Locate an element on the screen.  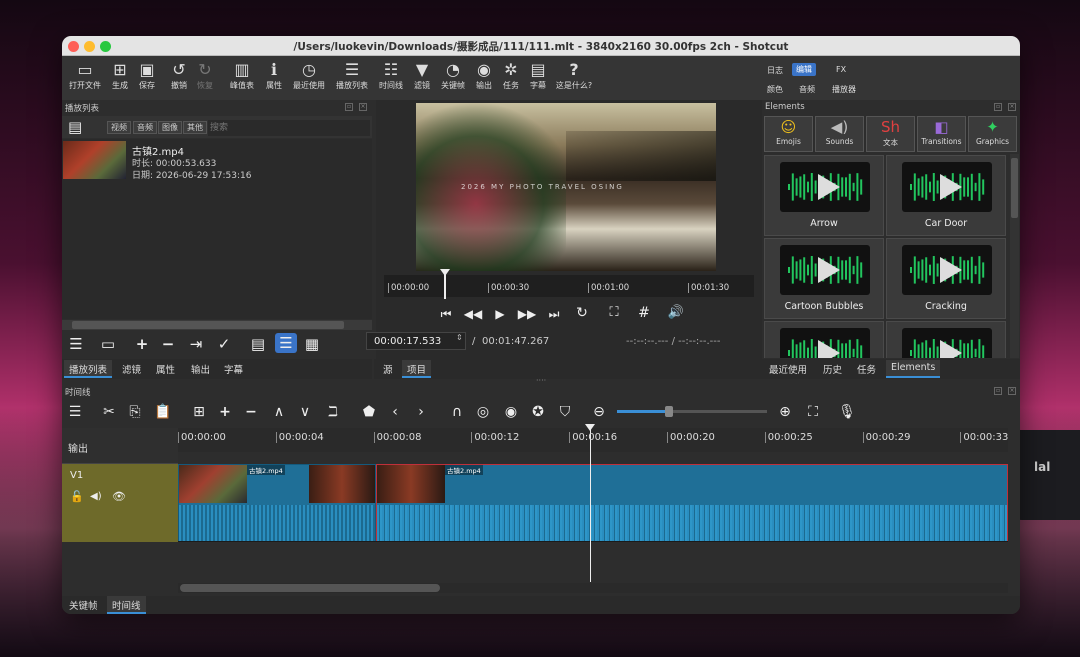
skip-previous-icon: ⏮ is located at coordinates (446, 314).